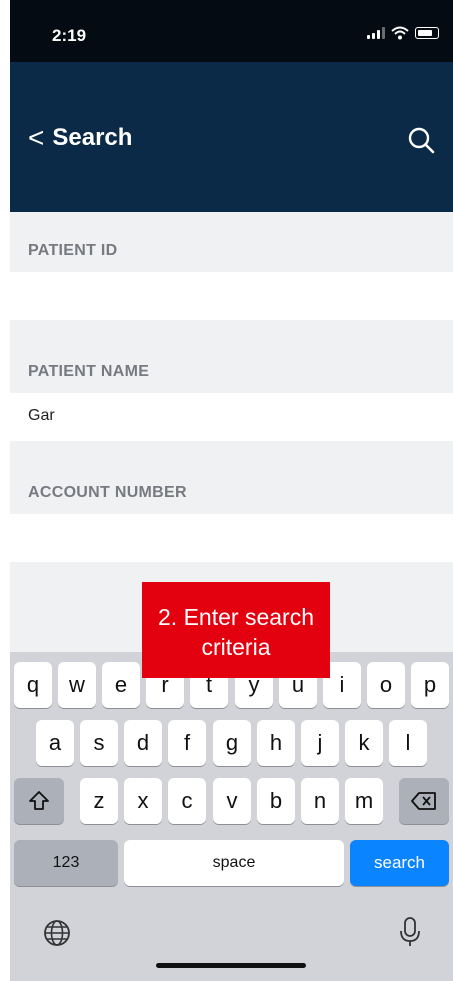 The height and width of the screenshot is (981, 453). I want to click on delete-icon, so click(423, 801).